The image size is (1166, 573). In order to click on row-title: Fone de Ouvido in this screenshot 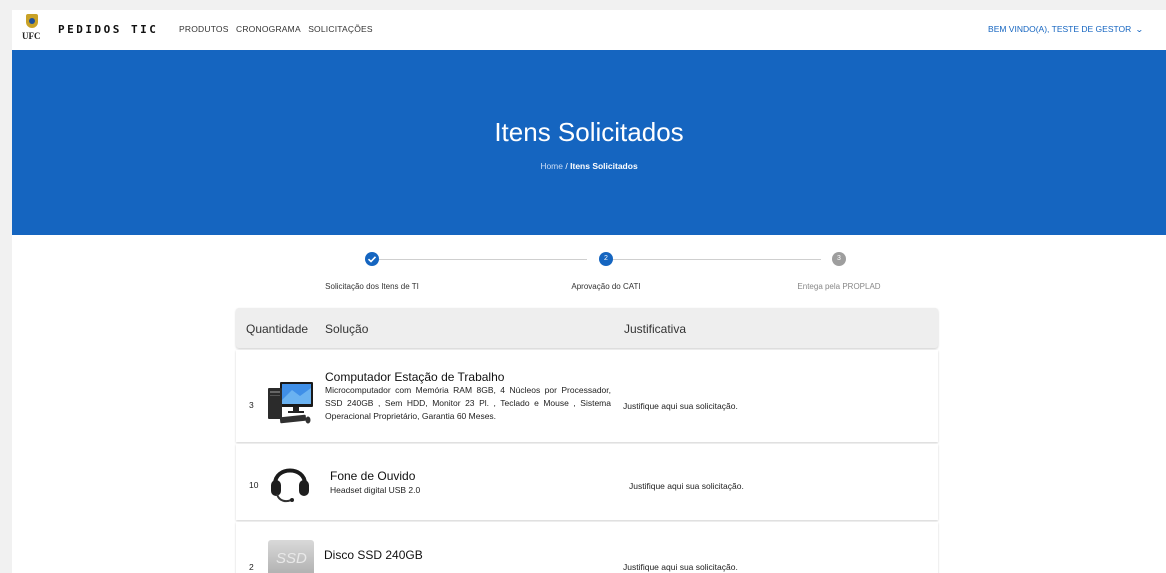, I will do `click(373, 476)`.